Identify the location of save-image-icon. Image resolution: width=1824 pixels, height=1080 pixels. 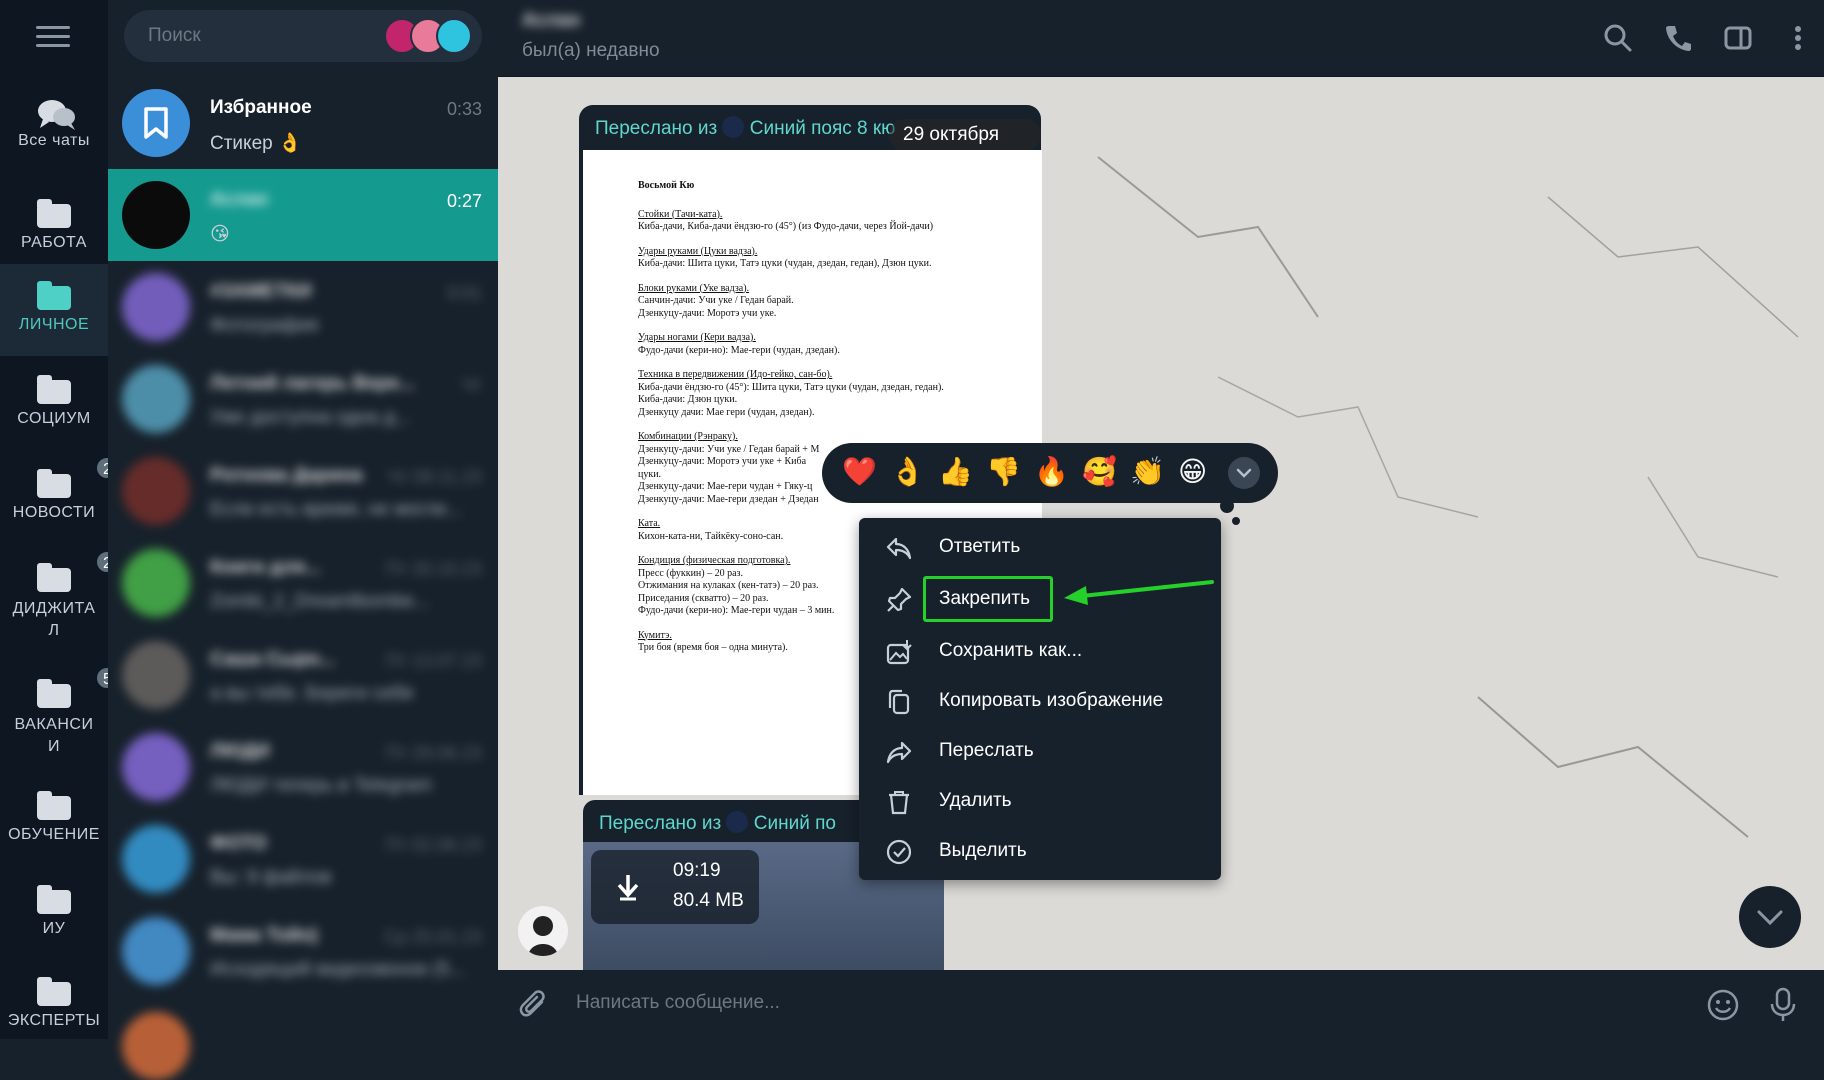
(899, 652).